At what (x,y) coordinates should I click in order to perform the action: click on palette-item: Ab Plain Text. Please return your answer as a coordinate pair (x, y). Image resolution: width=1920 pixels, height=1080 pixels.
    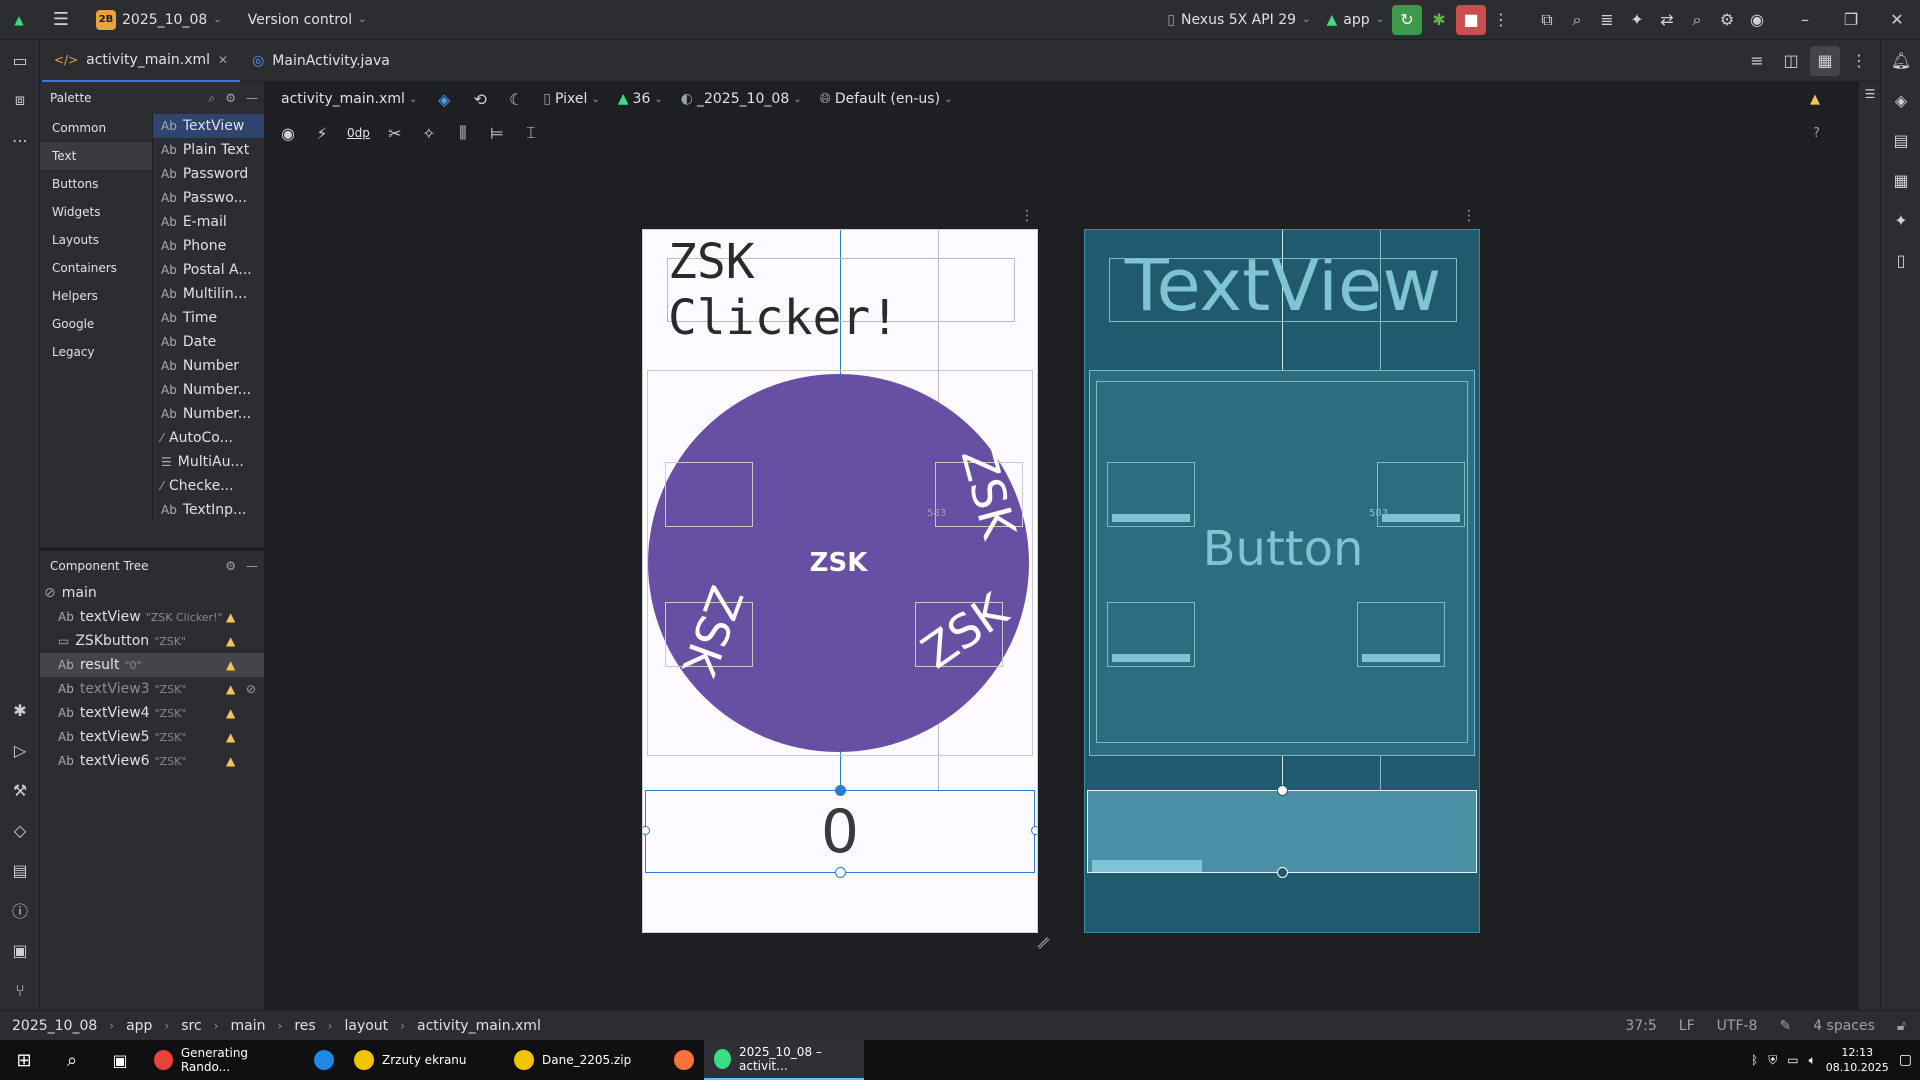
    Looking at the image, I should click on (208, 150).